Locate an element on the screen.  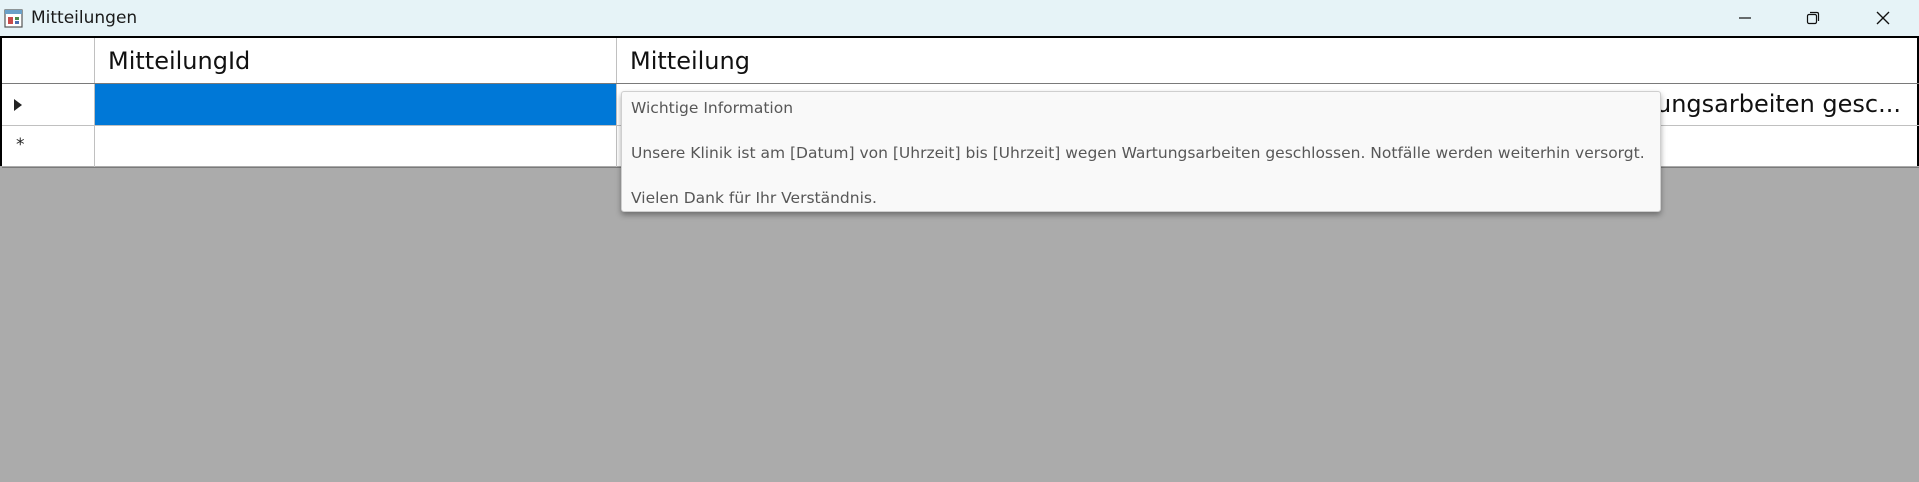
row-header-corner is located at coordinates (48, 60).